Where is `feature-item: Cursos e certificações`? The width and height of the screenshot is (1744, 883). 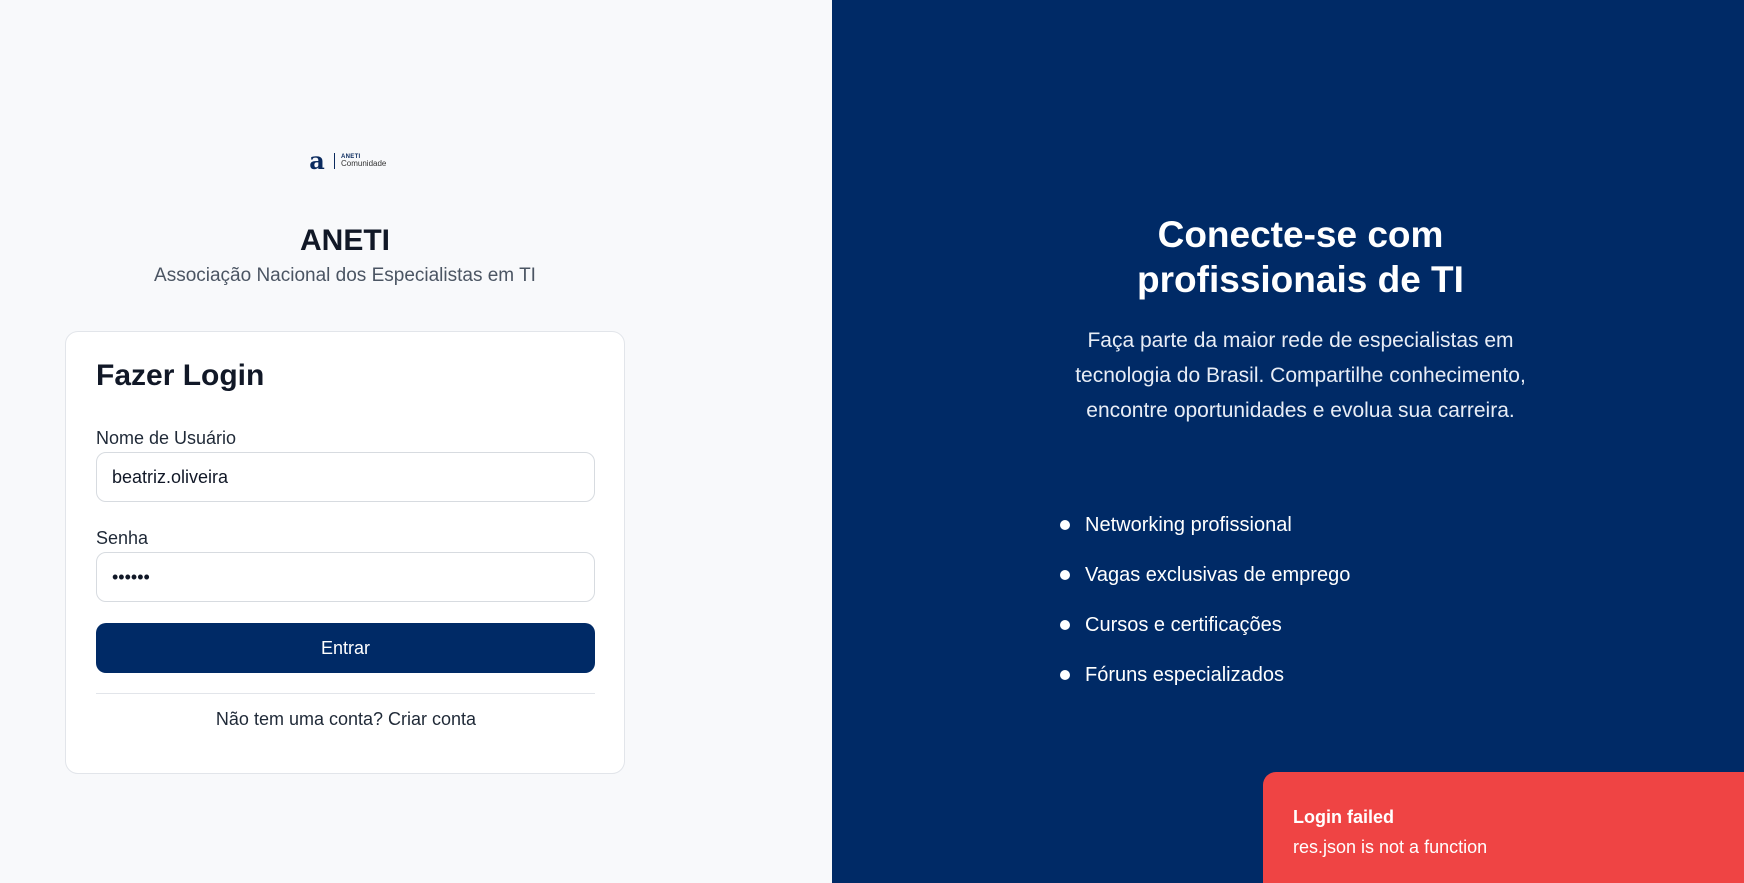
feature-item: Cursos e certificações is located at coordinates (1205, 625).